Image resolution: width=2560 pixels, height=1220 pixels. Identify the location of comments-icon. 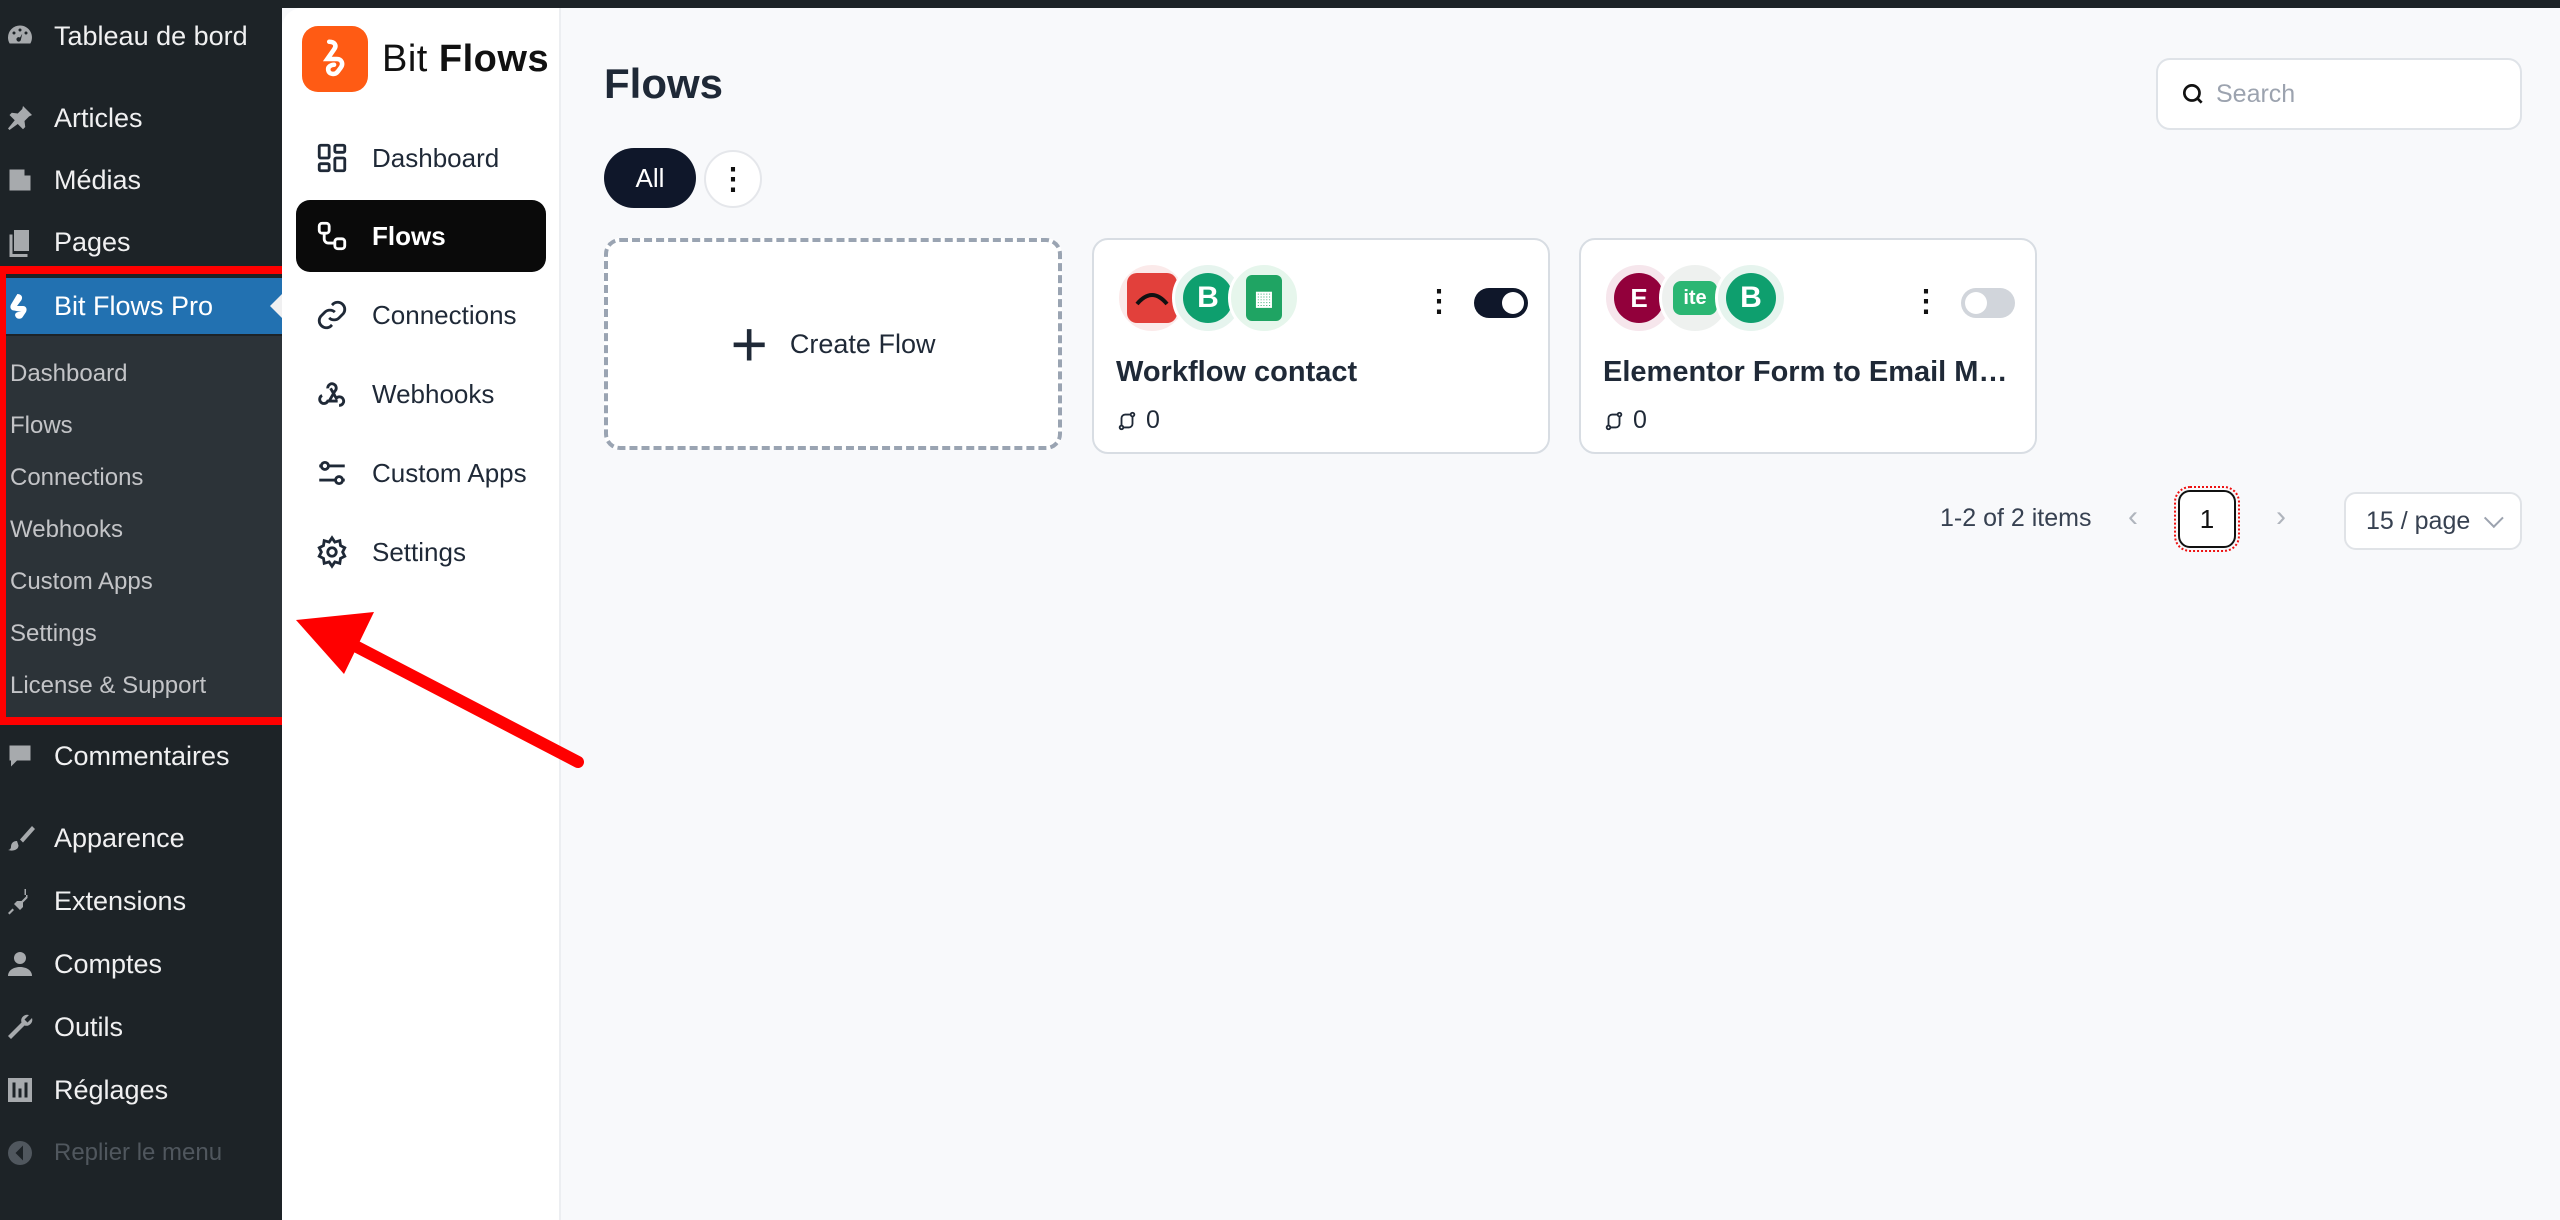
(20, 756).